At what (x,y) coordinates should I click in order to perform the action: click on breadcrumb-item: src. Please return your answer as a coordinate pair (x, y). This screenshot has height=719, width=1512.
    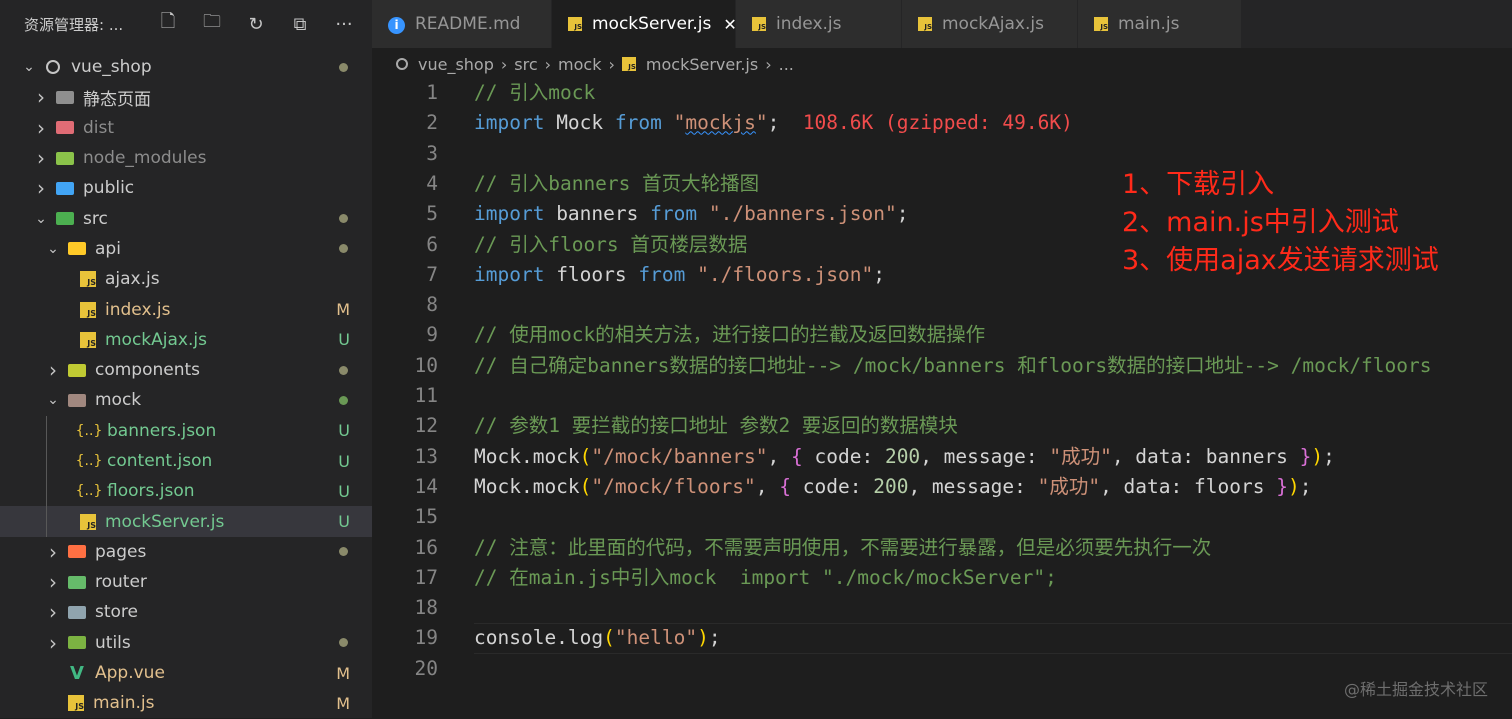
    Looking at the image, I should click on (525, 64).